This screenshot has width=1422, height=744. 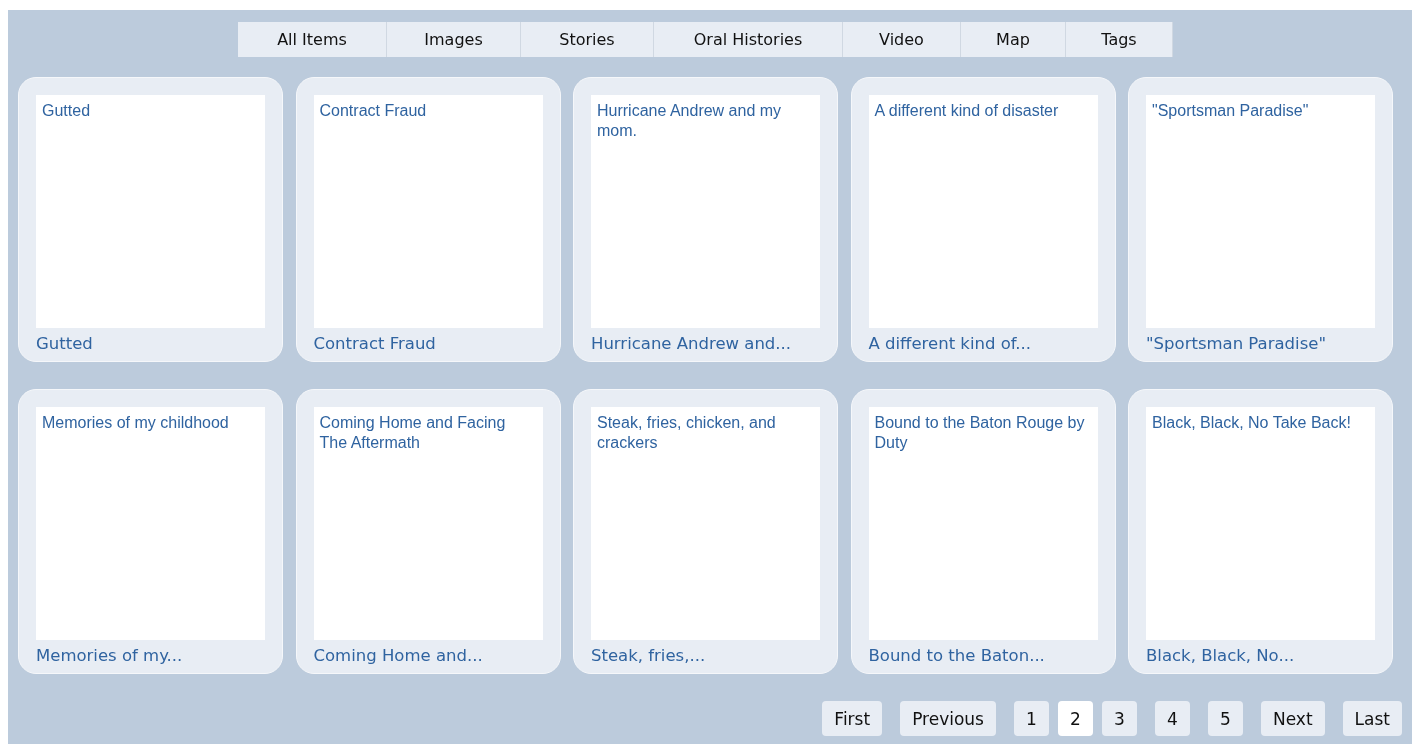 I want to click on tab: Stories, so click(x=587, y=39).